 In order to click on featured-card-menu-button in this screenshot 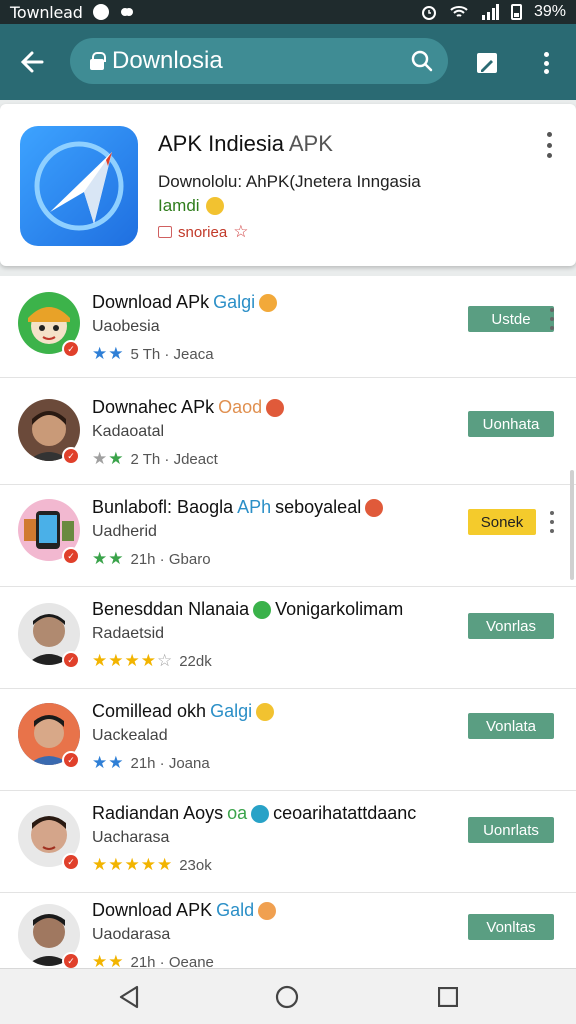, I will do `click(549, 145)`.